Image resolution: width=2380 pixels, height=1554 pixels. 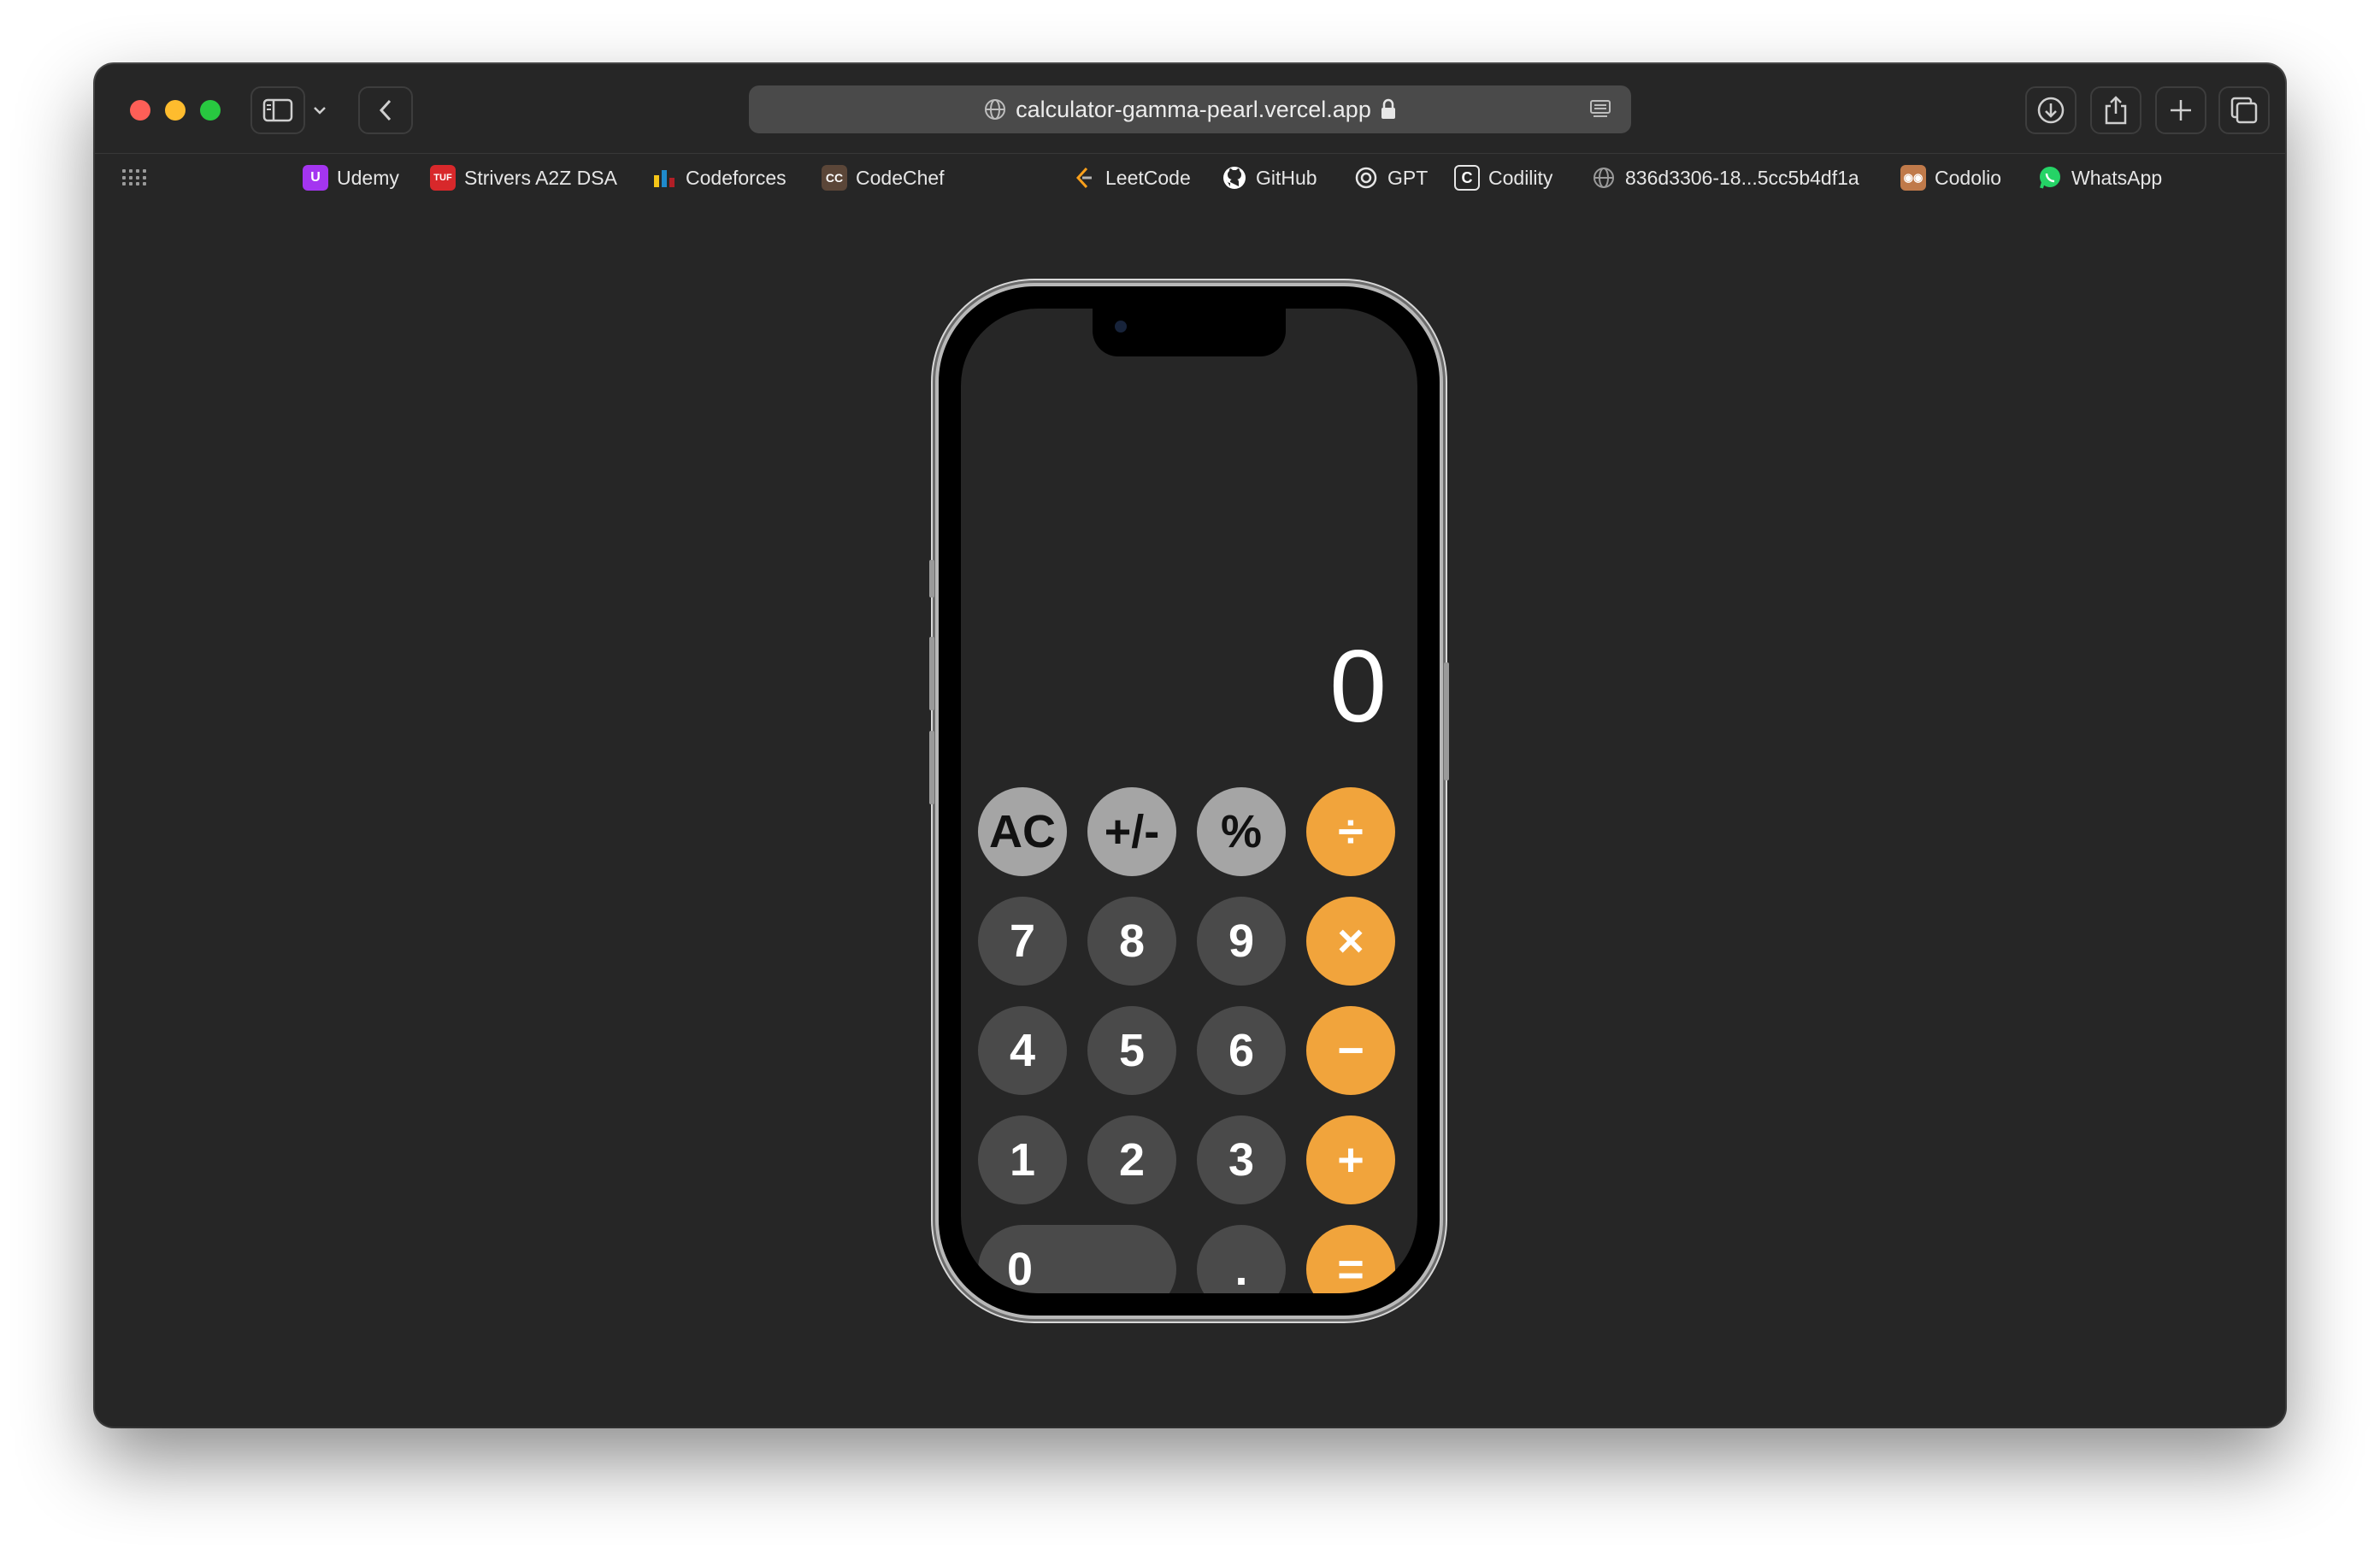 I want to click on bookmark-label: Strivers A2Z DSA, so click(x=540, y=178).